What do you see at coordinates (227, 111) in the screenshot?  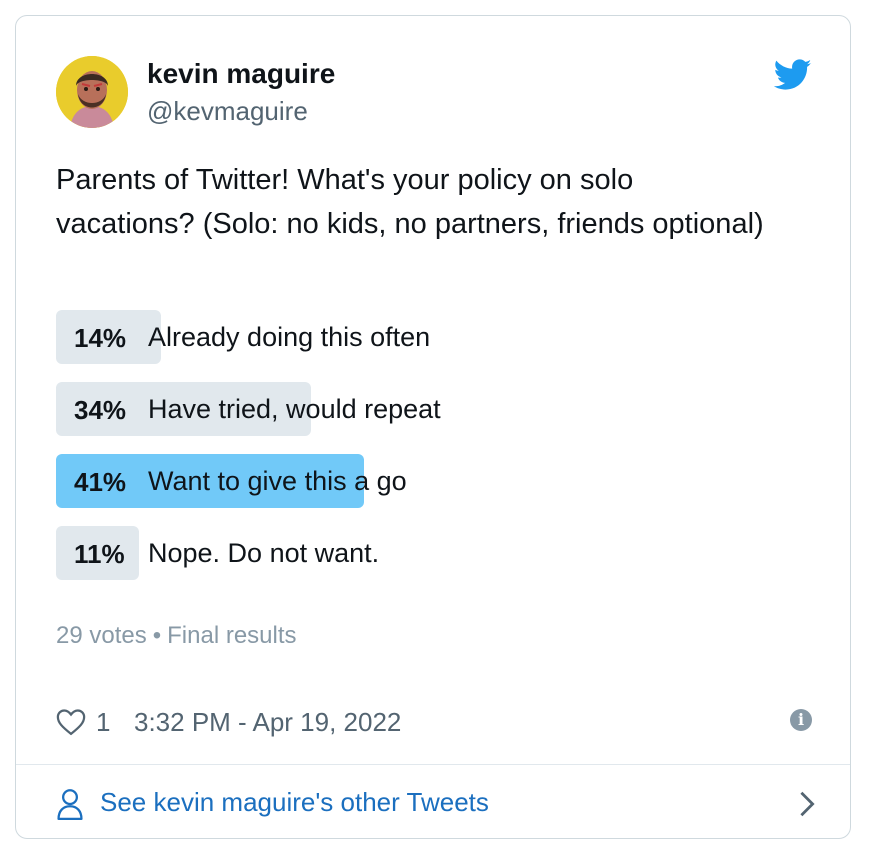 I see `author-handle: @kevmaguire` at bounding box center [227, 111].